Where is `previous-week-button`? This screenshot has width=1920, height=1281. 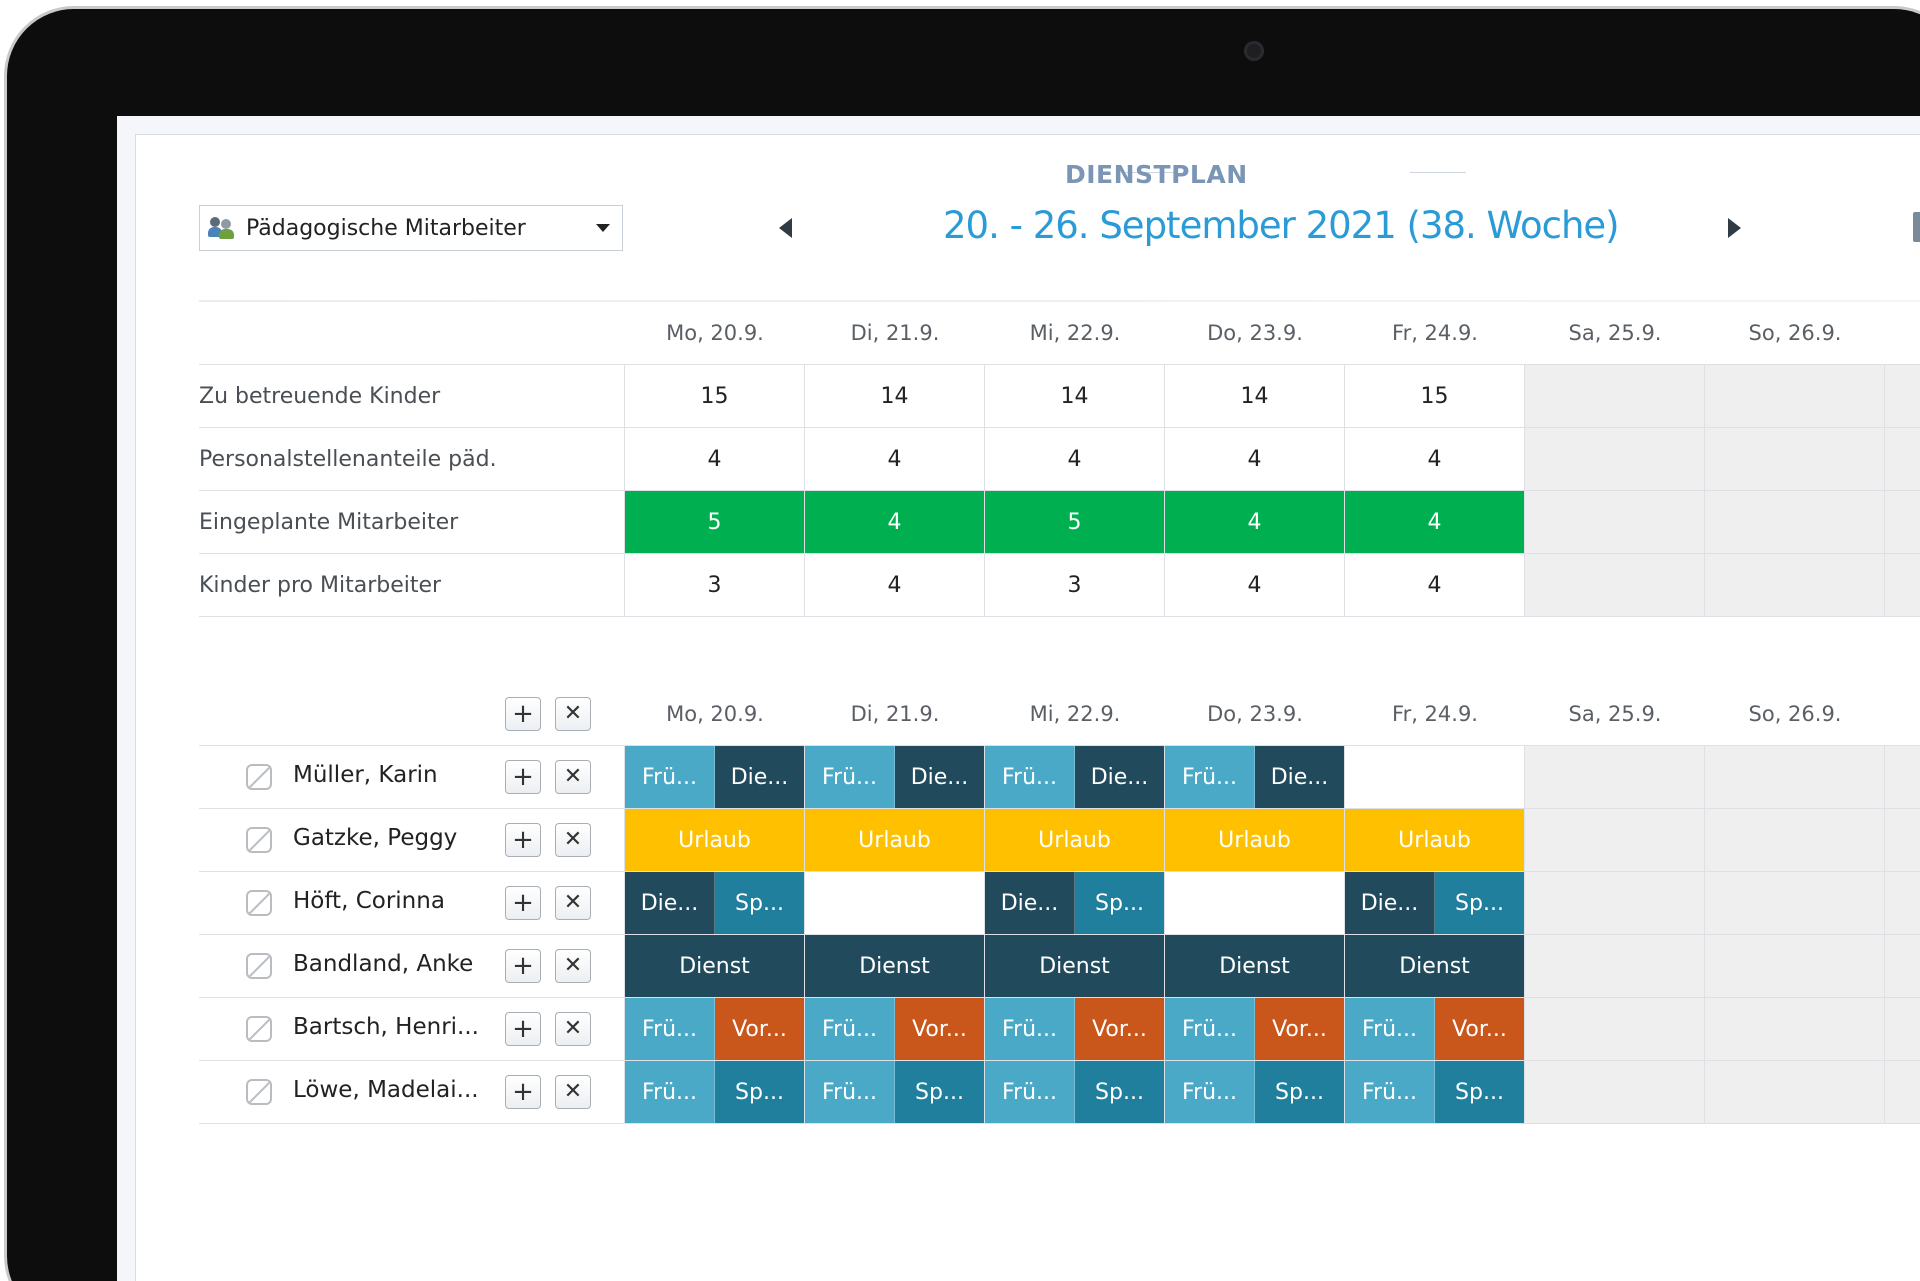
previous-week-button is located at coordinates (785, 228).